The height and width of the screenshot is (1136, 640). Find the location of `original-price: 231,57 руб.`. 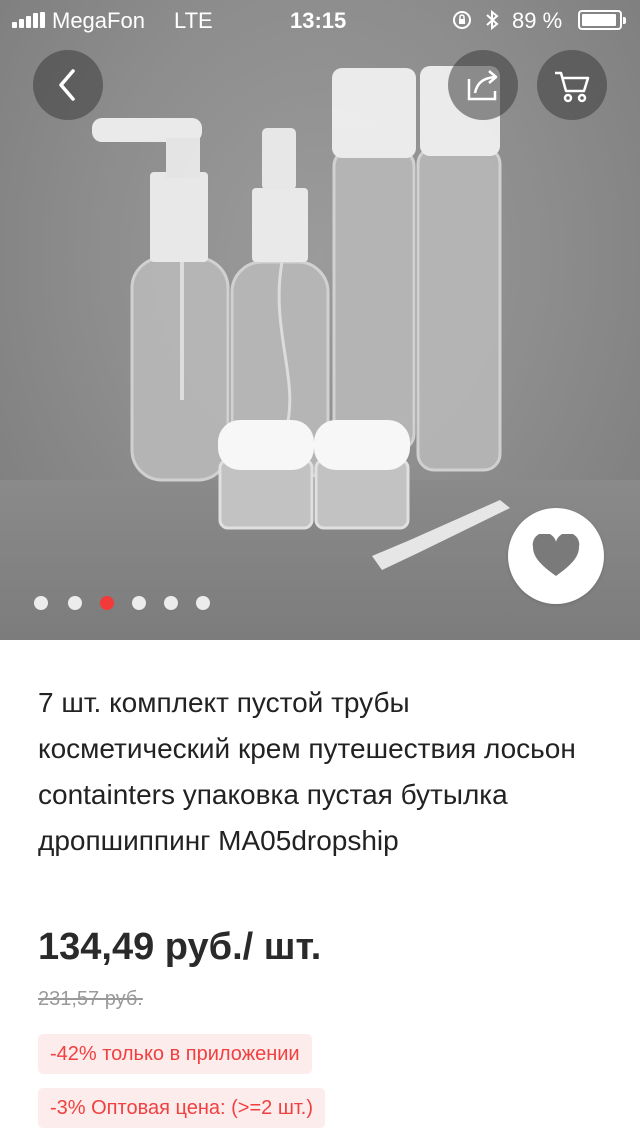

original-price: 231,57 руб. is located at coordinates (90, 999).